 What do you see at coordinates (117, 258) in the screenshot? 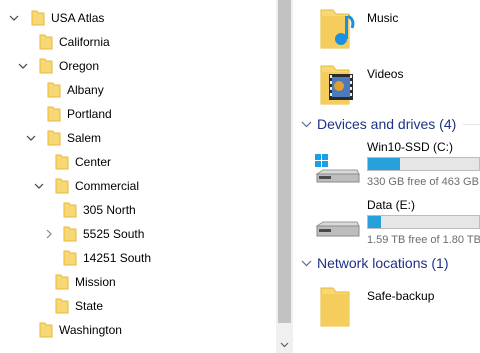
I see `tree-item-label: 14251 South` at bounding box center [117, 258].